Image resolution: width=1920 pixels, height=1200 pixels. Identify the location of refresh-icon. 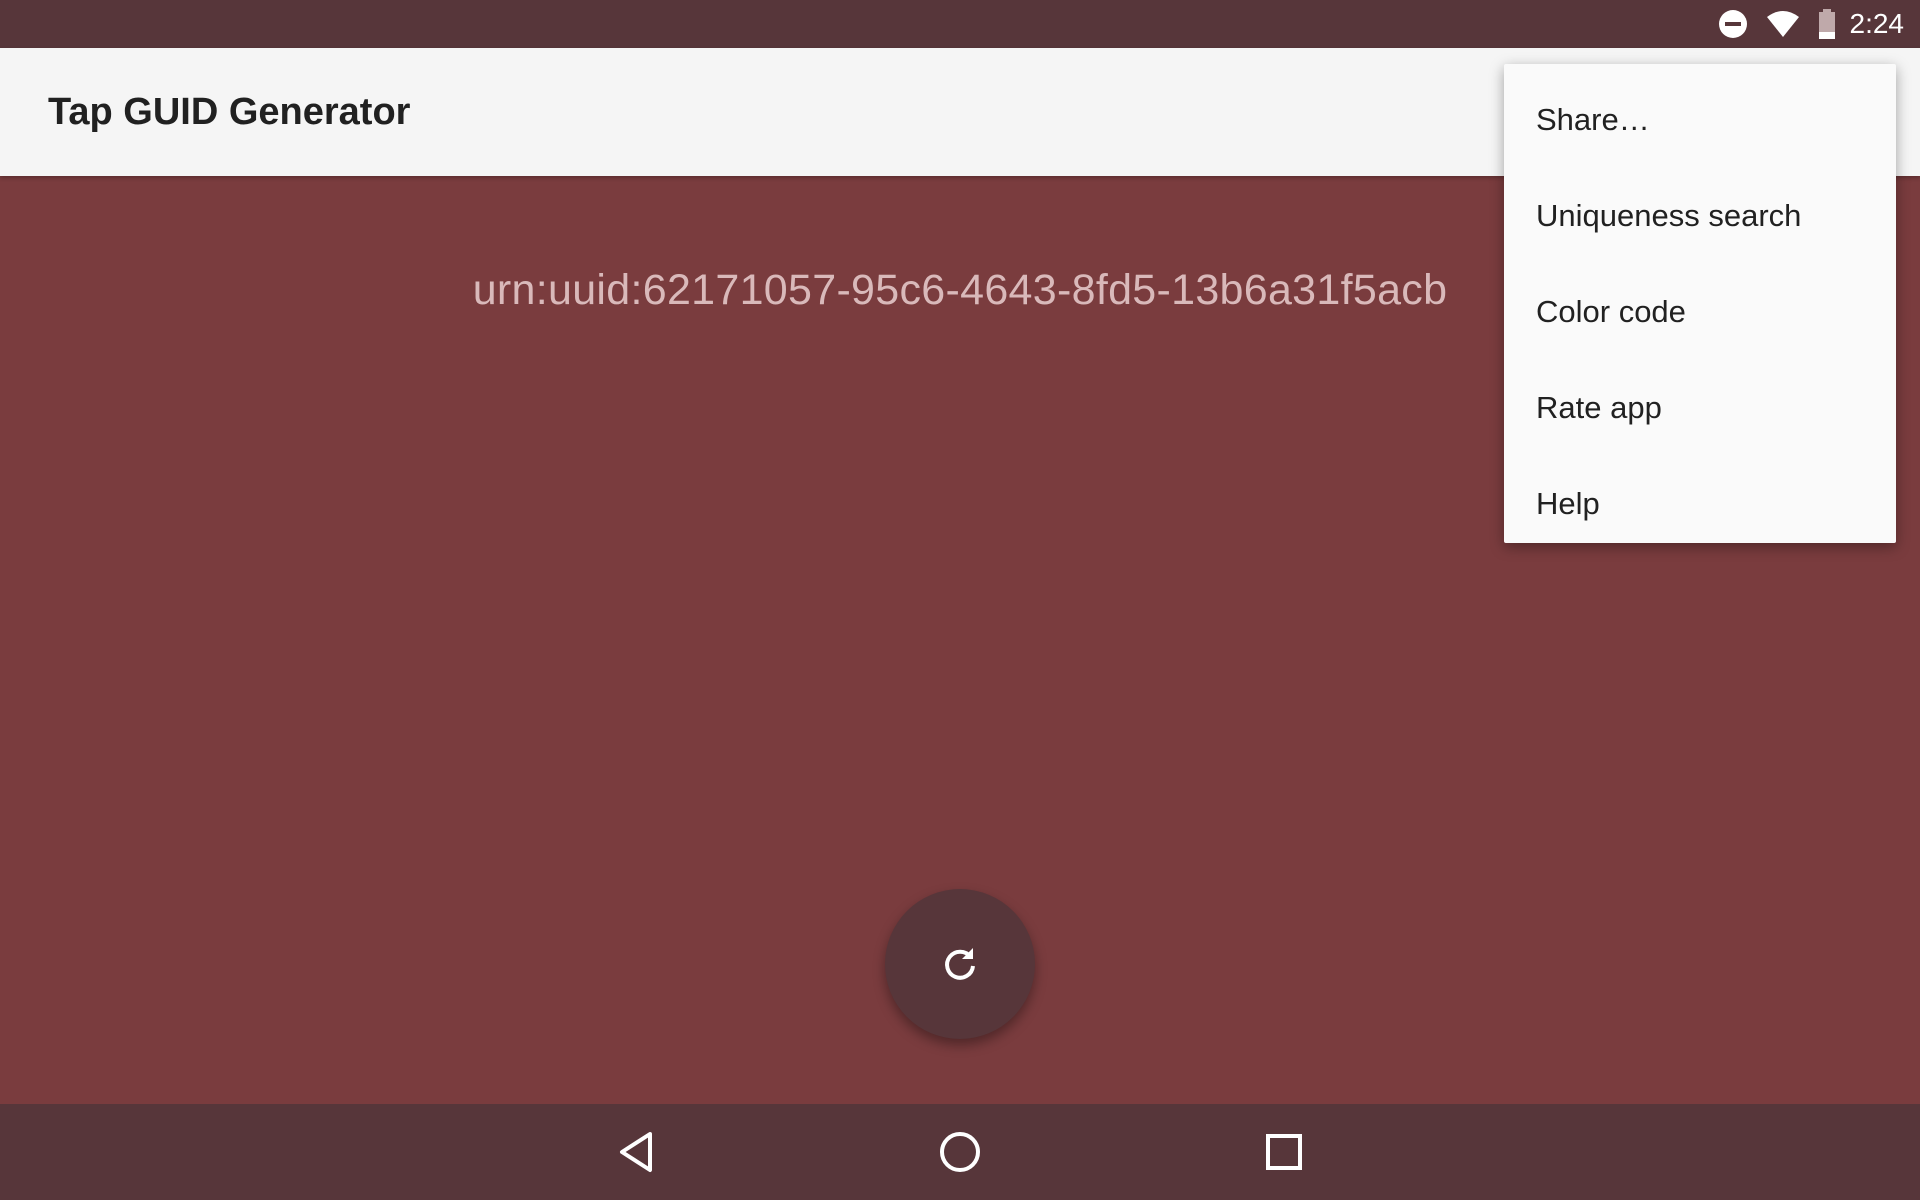
(960, 964).